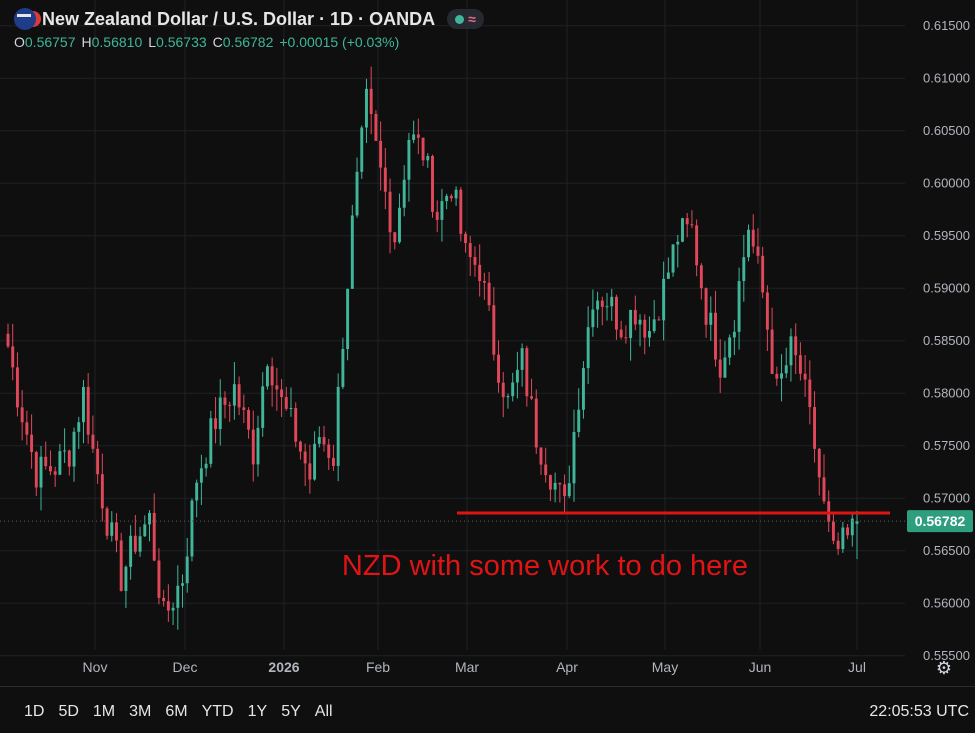 Image resolution: width=975 pixels, height=733 pixels. I want to click on range-1d: 1D, so click(34, 712).